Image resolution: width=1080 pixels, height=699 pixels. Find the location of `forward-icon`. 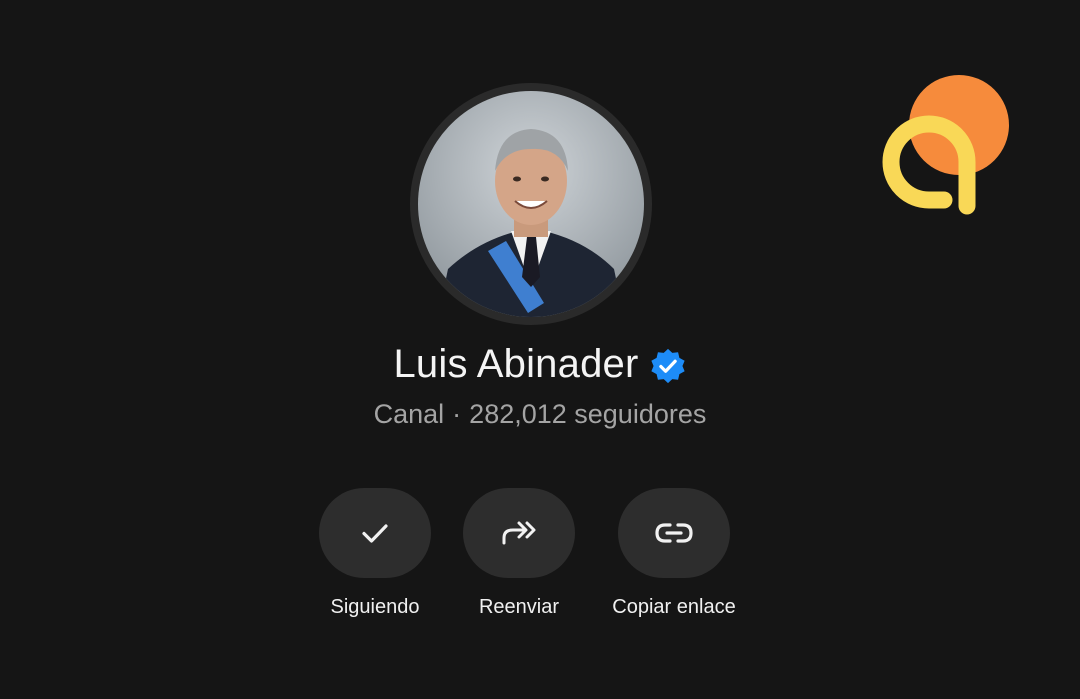

forward-icon is located at coordinates (519, 533).